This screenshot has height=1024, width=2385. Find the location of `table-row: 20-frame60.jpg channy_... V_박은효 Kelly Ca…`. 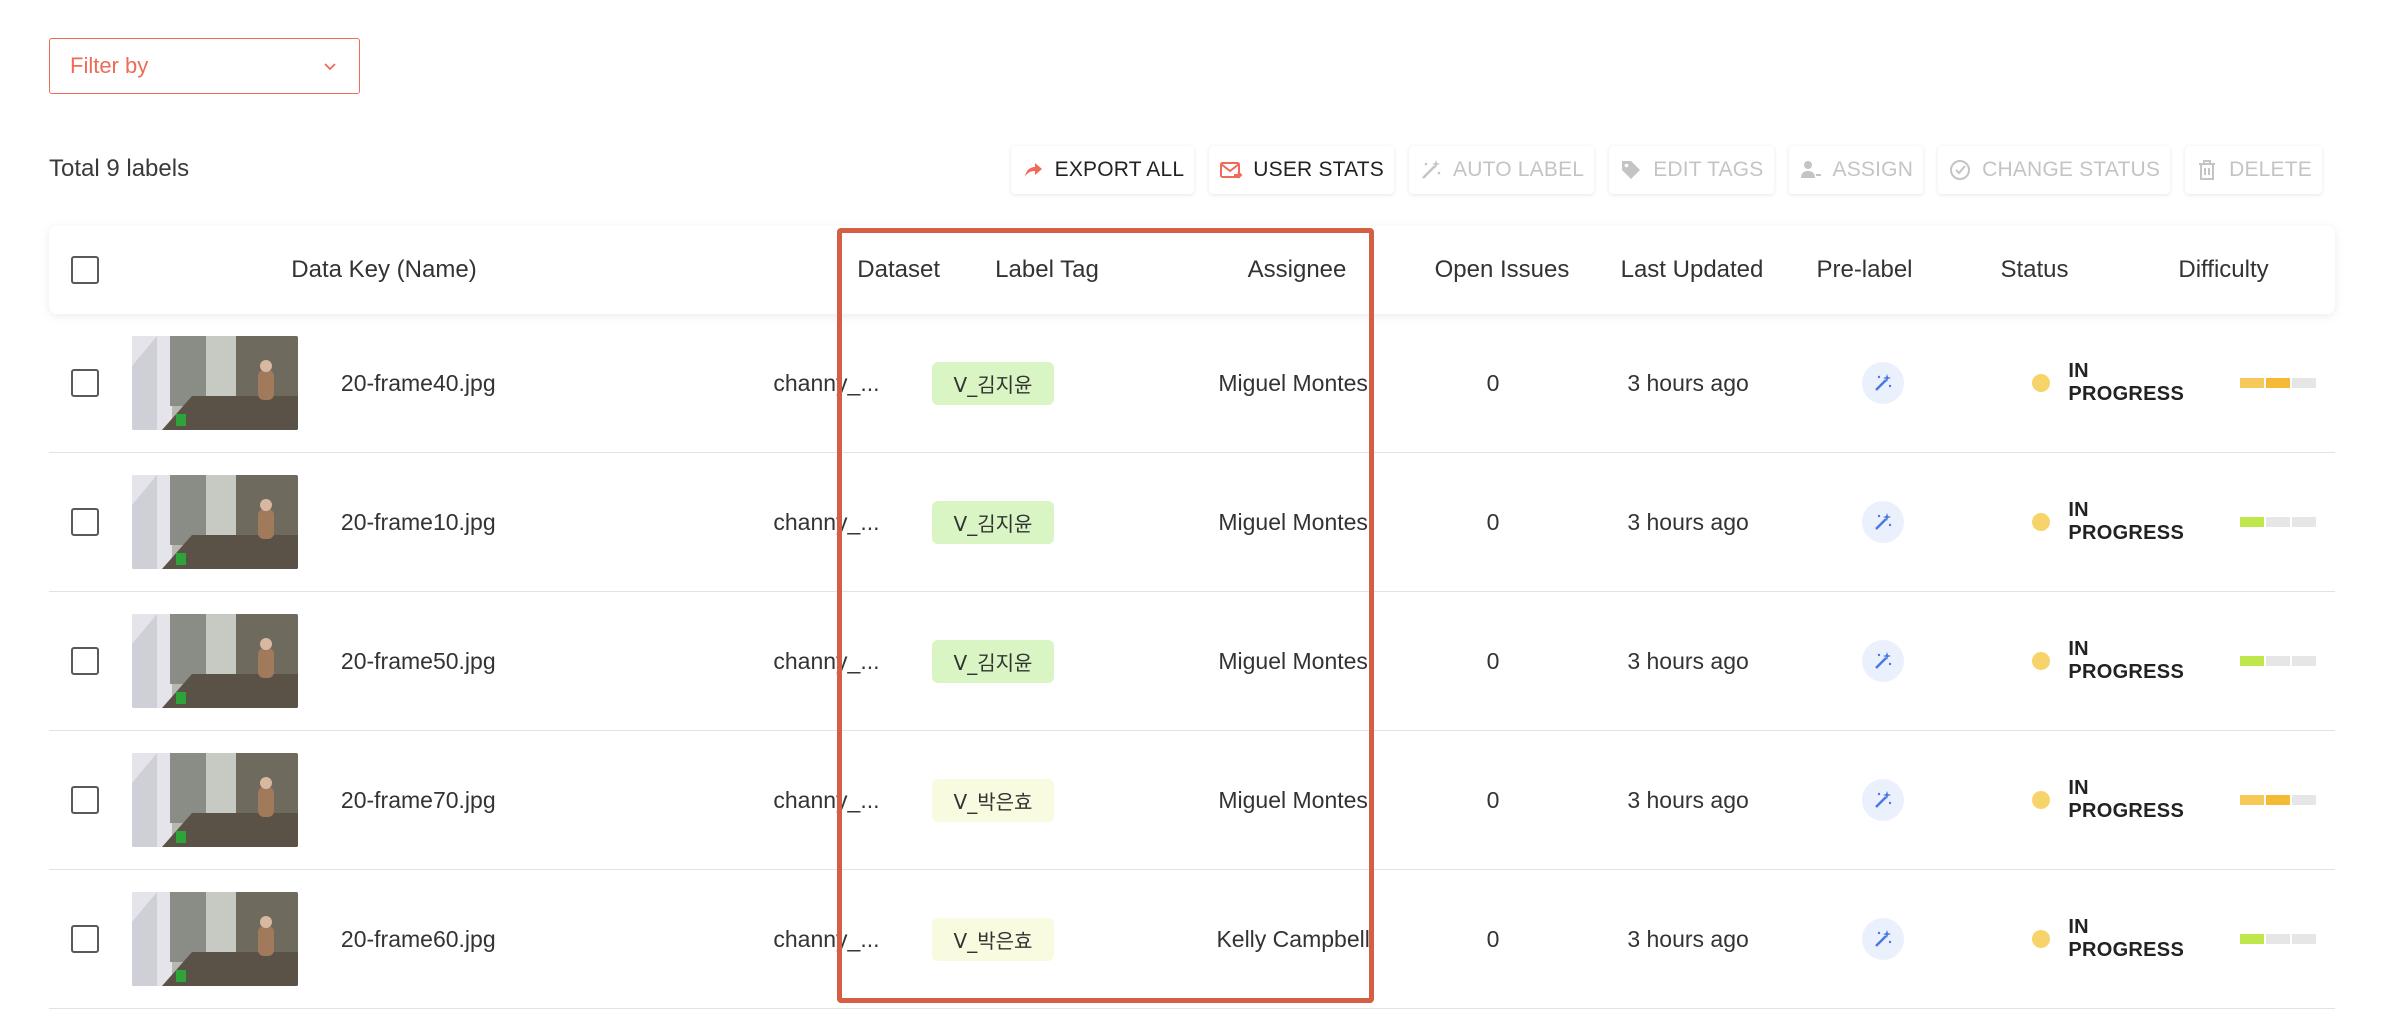

table-row: 20-frame60.jpg channy_... V_박은효 Kelly Ca… is located at coordinates (1192, 939).